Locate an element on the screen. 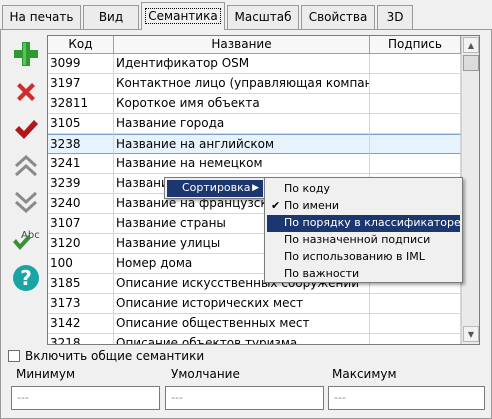  double-chevron-down-icon is located at coordinates (26, 202).